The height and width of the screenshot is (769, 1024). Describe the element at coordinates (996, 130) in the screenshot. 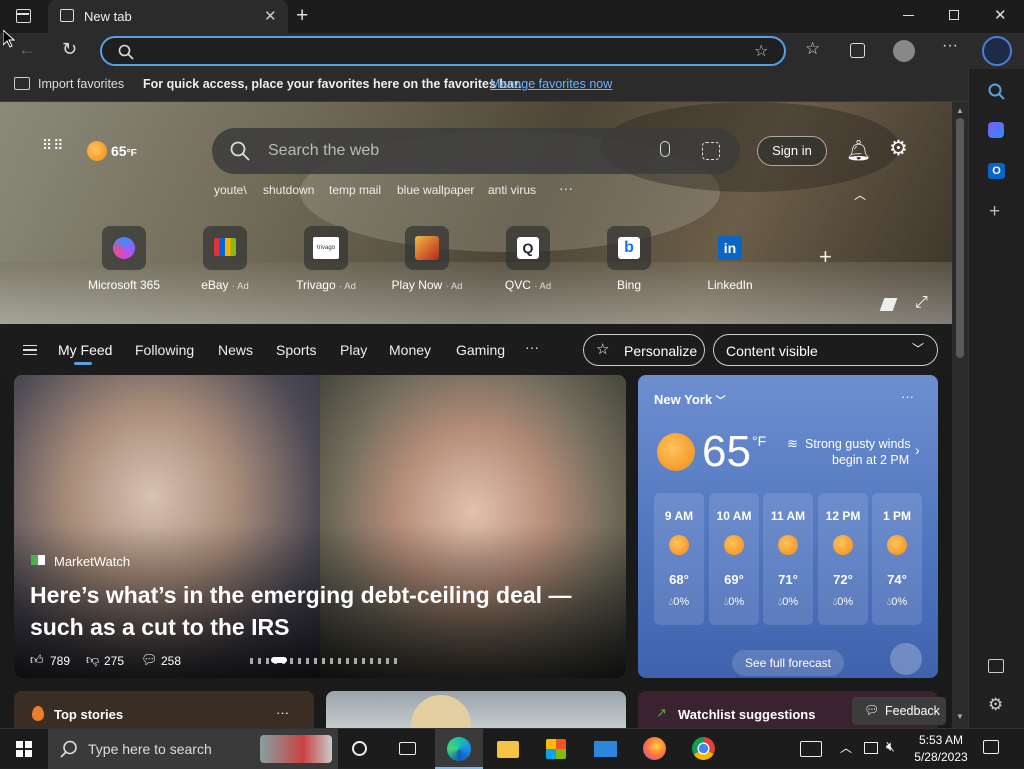

I see `sidebar-copilot-icon` at that location.